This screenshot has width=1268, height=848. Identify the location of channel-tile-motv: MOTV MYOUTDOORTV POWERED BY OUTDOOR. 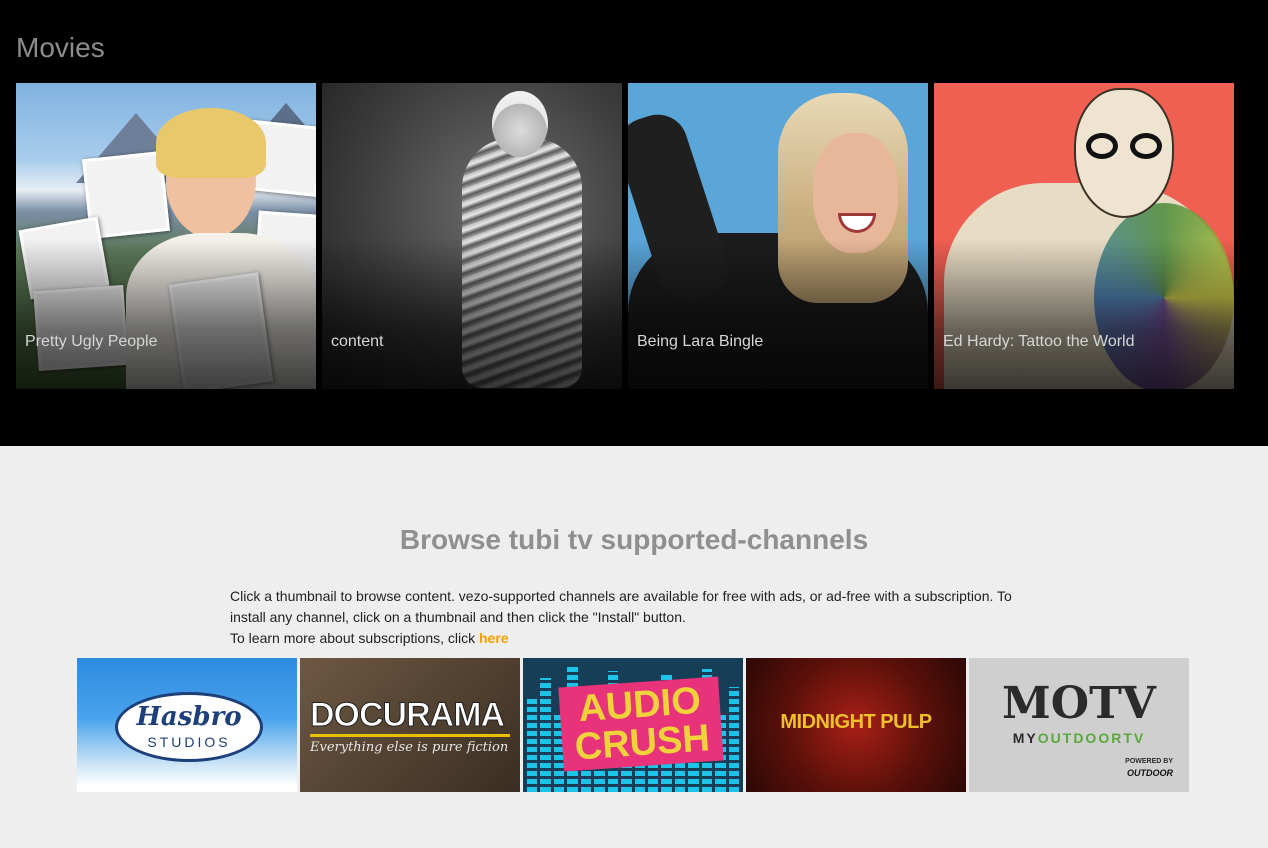
(1079, 725).